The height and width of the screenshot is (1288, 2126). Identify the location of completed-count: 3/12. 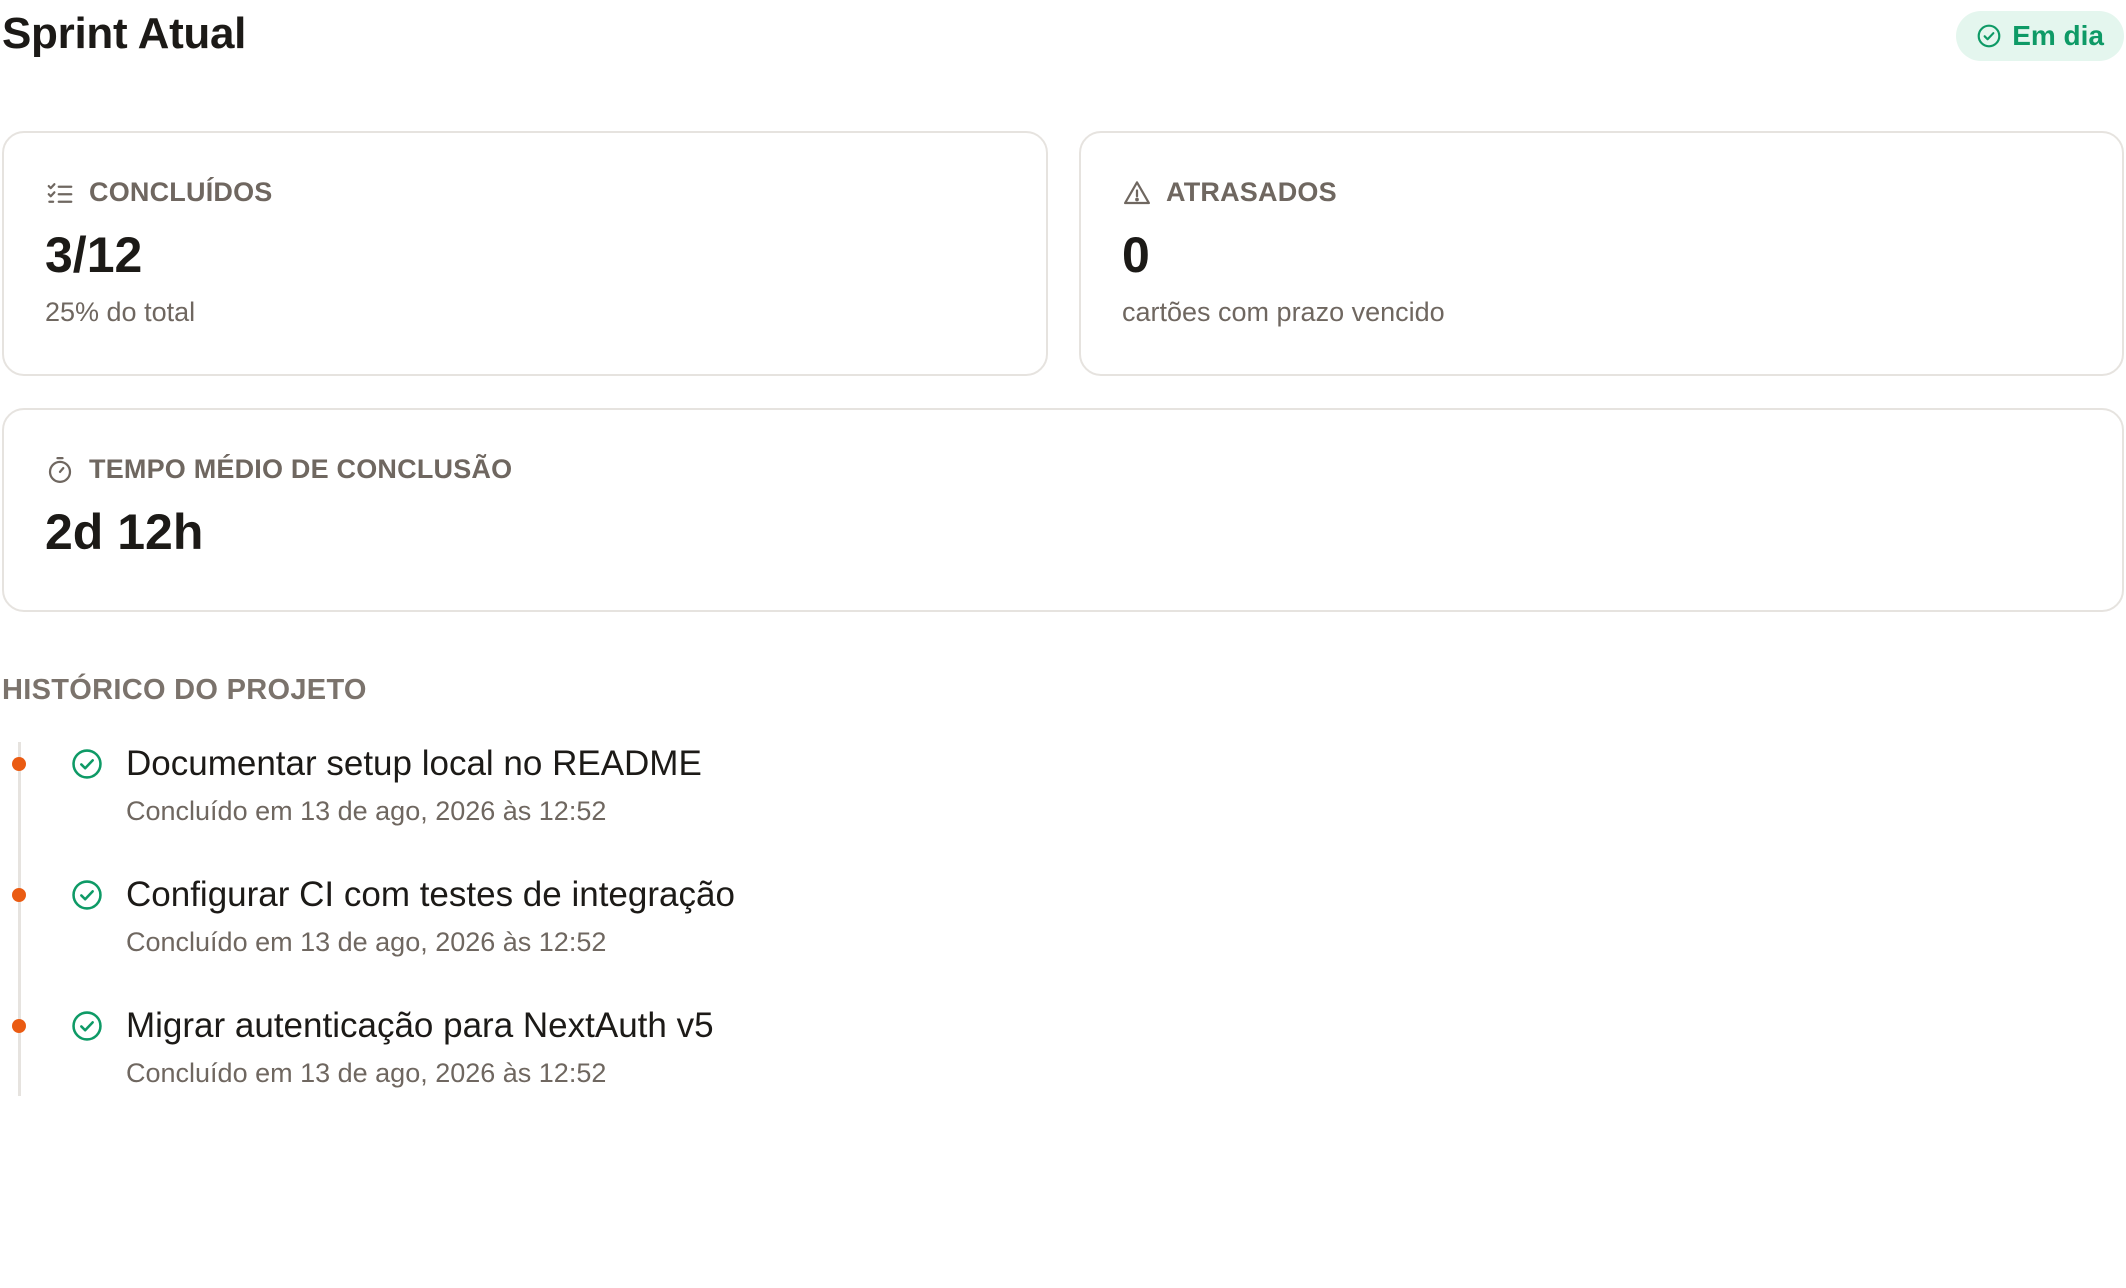
(94, 255).